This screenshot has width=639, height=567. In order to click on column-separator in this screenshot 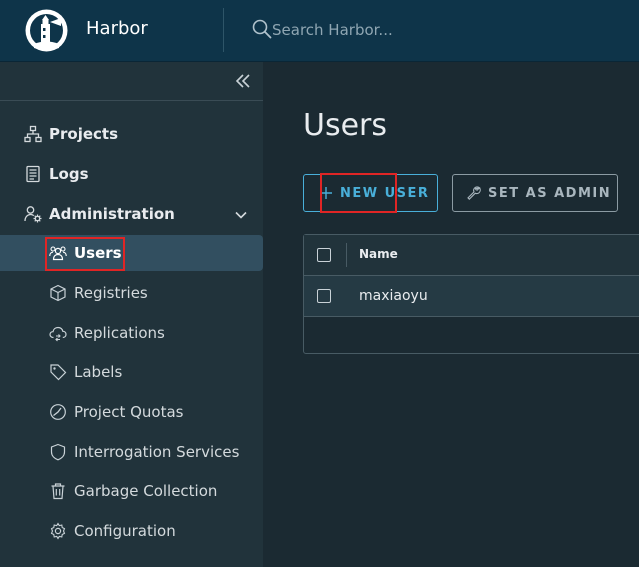, I will do `click(346, 255)`.